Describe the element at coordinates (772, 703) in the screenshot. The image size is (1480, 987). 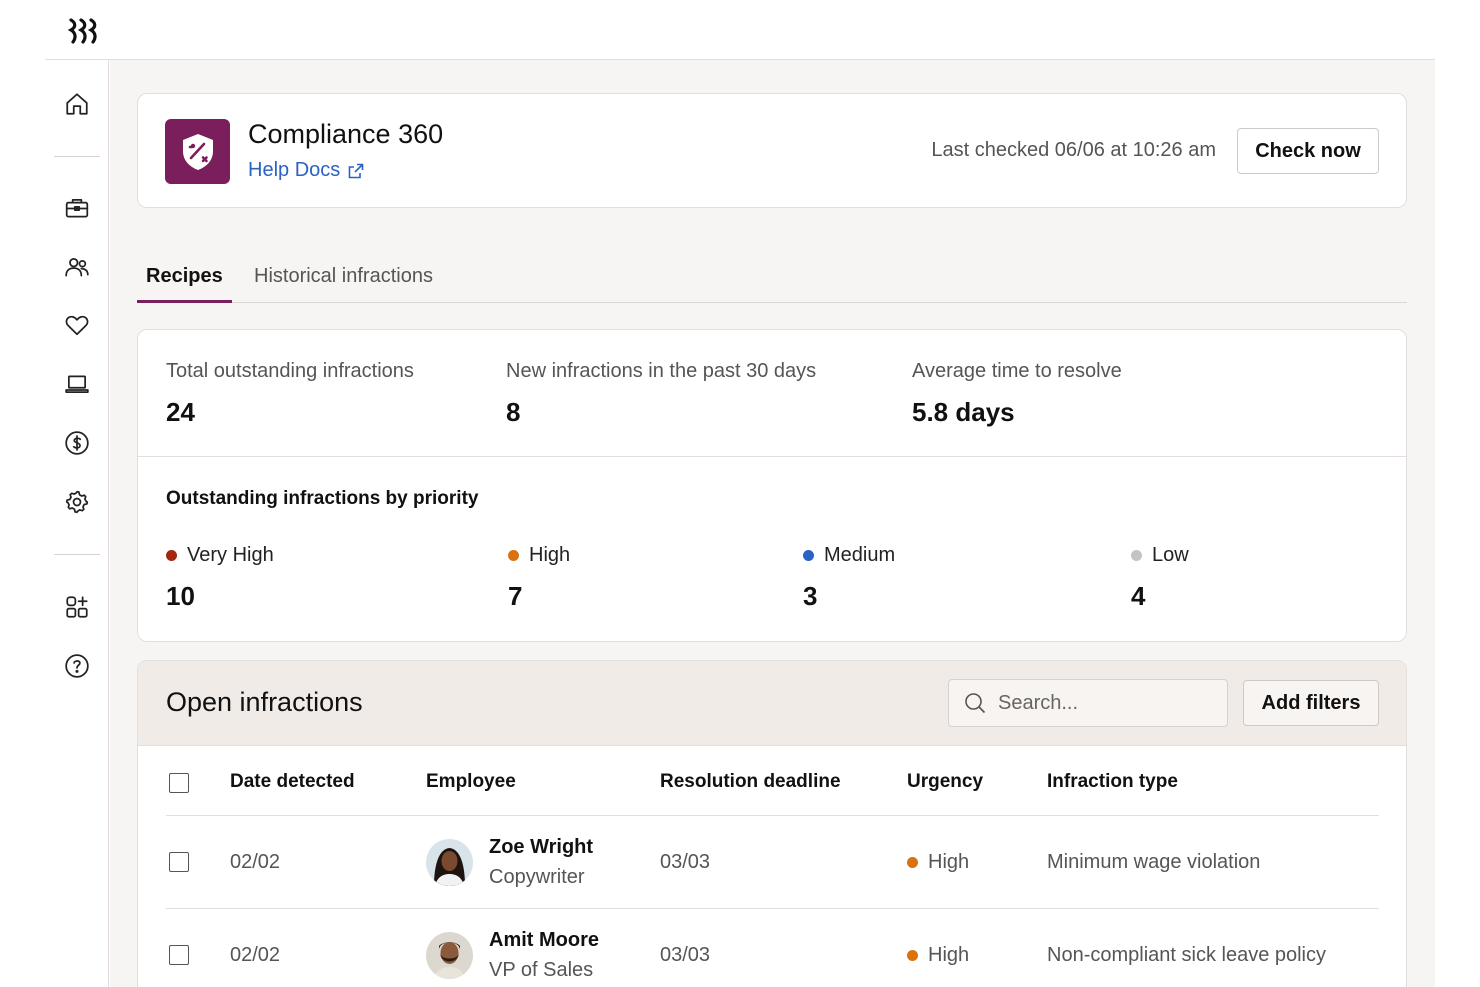
I see `table-toolbar: Open infractions Add filters` at that location.